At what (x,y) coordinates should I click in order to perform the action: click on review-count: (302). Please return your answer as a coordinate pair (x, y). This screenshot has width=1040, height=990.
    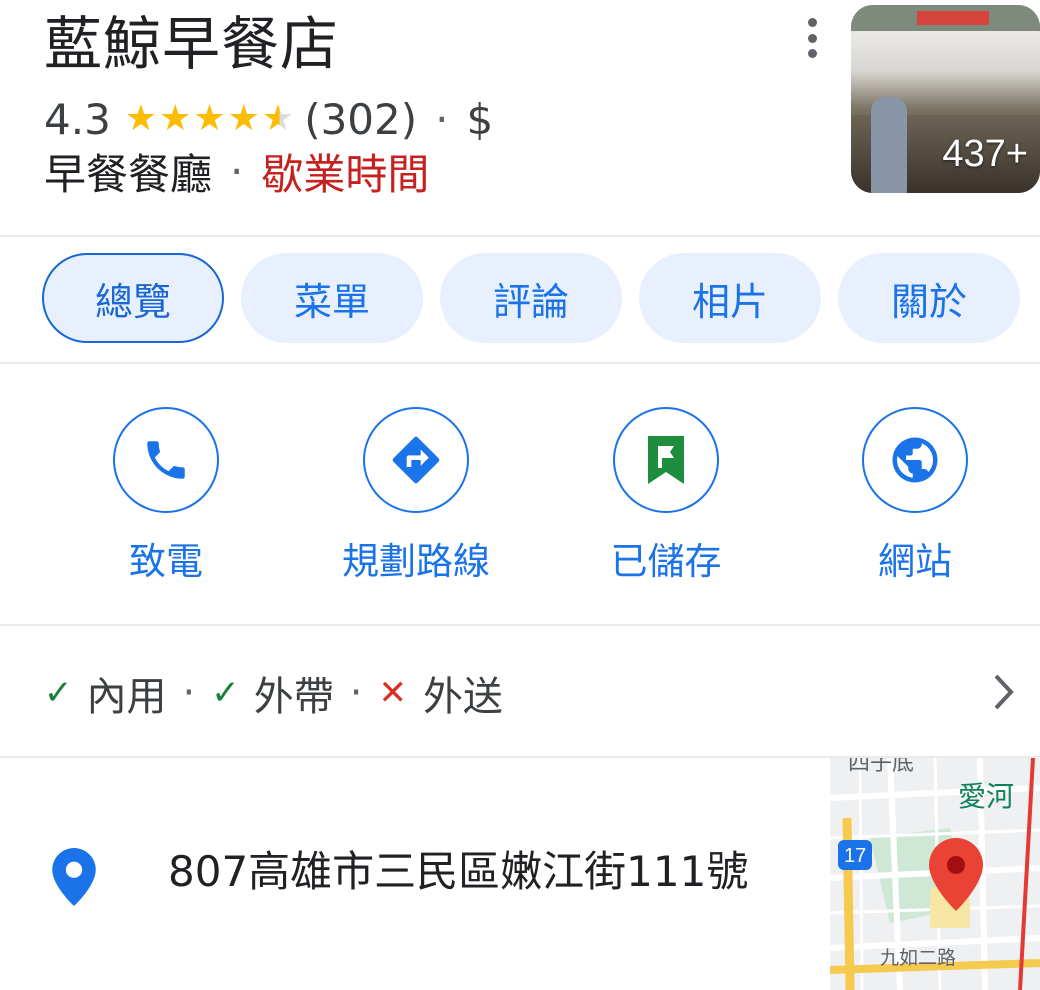
    Looking at the image, I should click on (361, 119).